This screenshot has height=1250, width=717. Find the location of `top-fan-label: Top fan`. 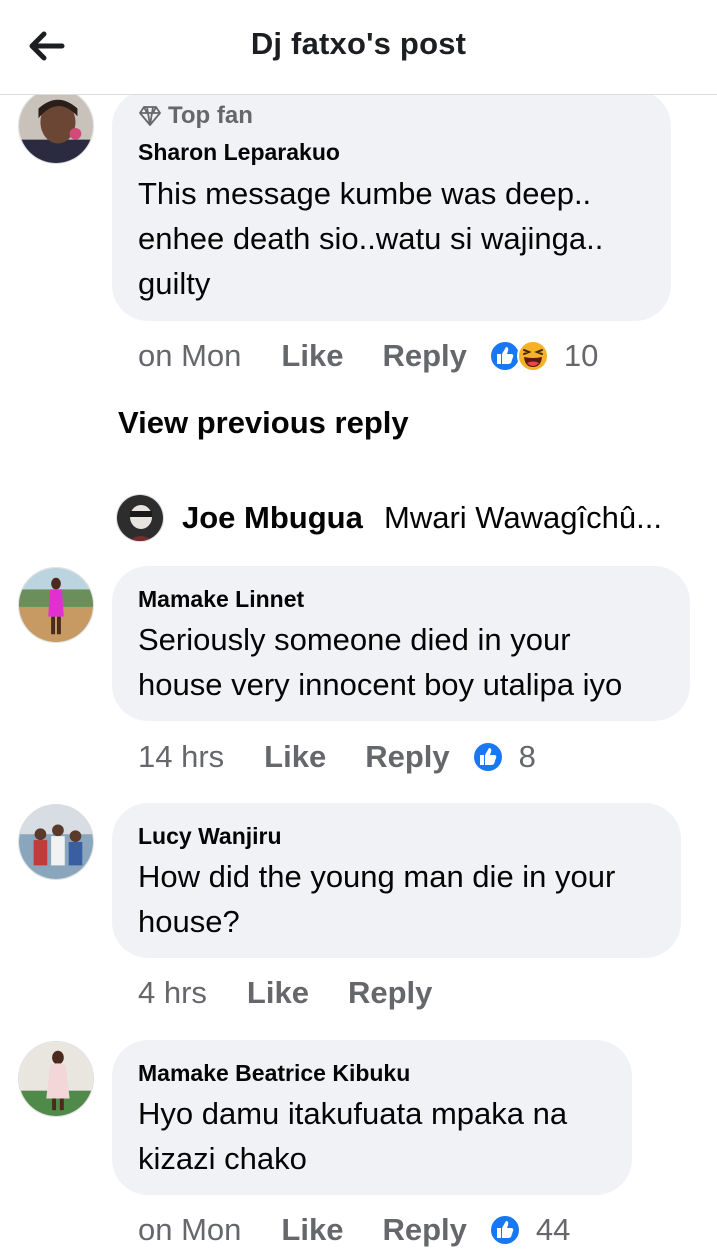

top-fan-label: Top fan is located at coordinates (210, 115).